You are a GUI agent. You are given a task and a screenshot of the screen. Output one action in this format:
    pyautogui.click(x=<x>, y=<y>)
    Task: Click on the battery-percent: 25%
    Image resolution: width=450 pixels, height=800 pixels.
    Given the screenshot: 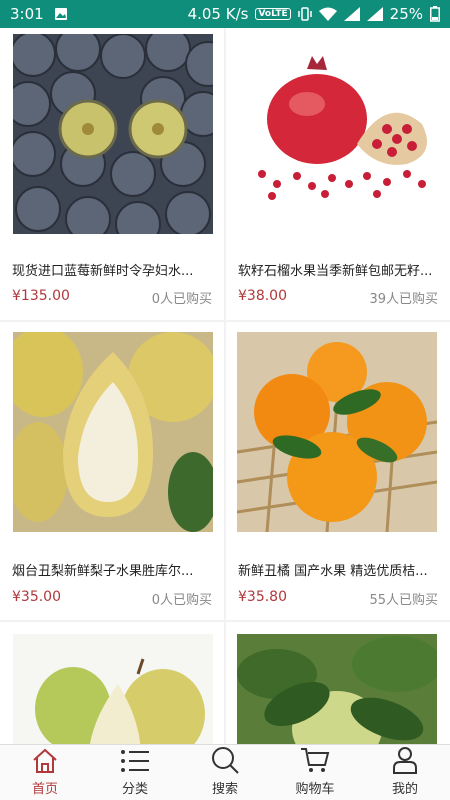 What is the action you would take?
    pyautogui.click(x=406, y=14)
    